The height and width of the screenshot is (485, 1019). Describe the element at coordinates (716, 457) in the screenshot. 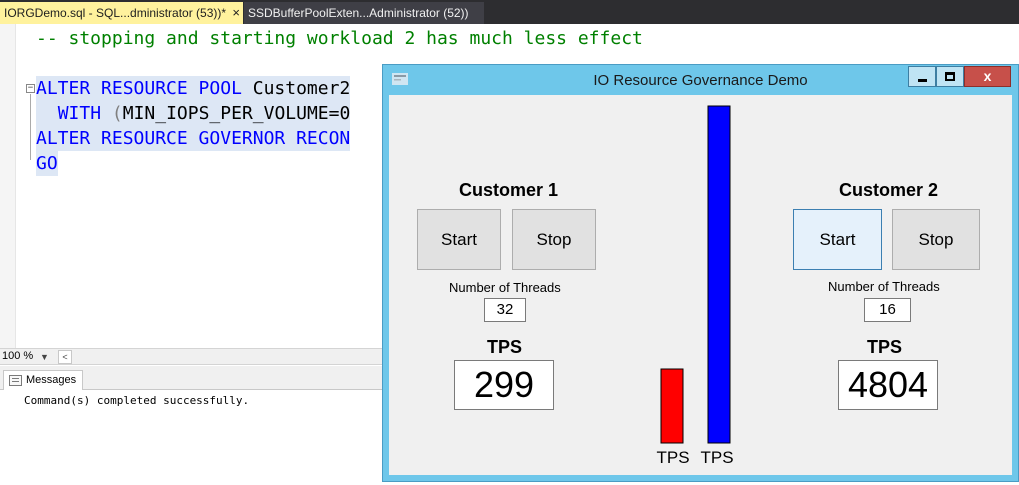

I see `tps-bar-label-2: TPS` at that location.